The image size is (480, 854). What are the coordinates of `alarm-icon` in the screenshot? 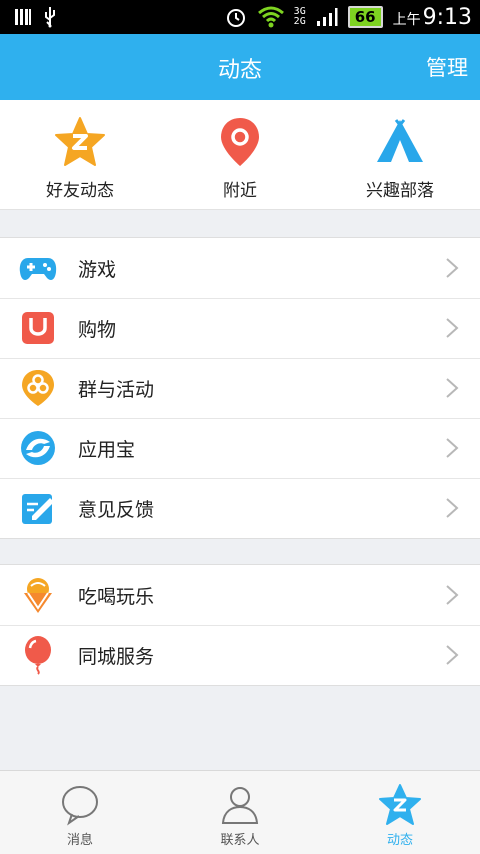 It's located at (235, 18).